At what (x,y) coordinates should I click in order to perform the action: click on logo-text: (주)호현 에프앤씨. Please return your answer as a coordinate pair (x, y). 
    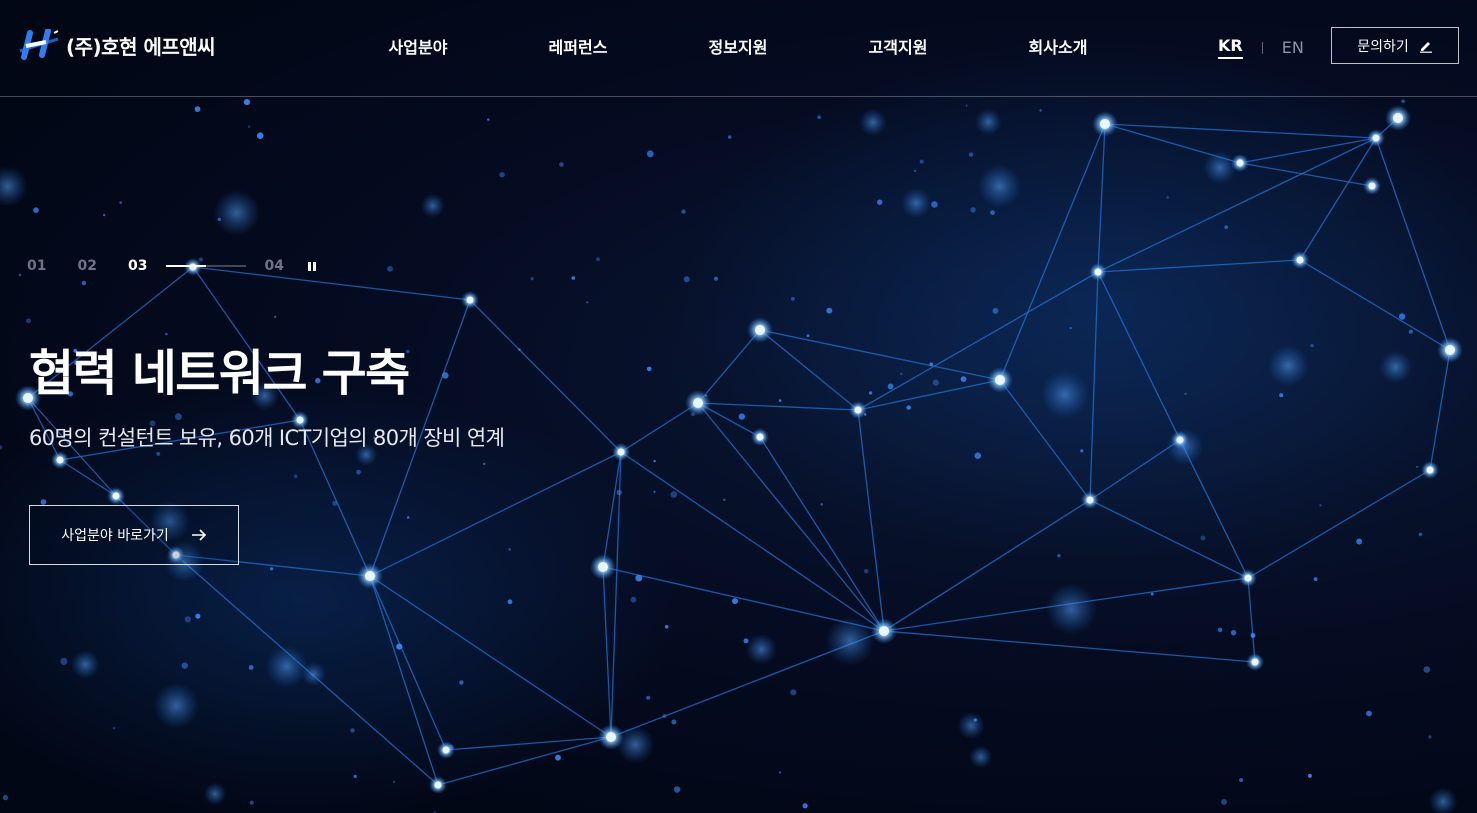
    Looking at the image, I should click on (141, 46).